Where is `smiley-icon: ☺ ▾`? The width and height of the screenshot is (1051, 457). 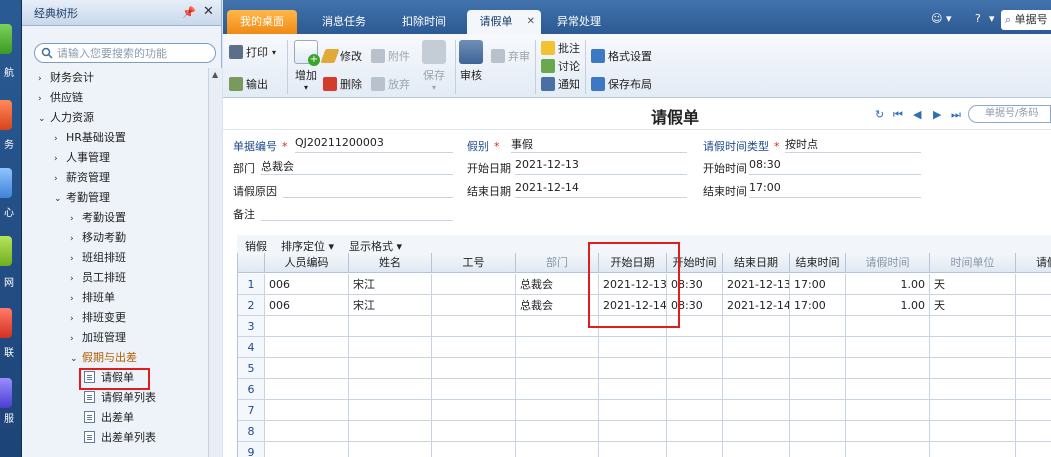
smiley-icon: ☺ ▾ is located at coordinates (941, 18).